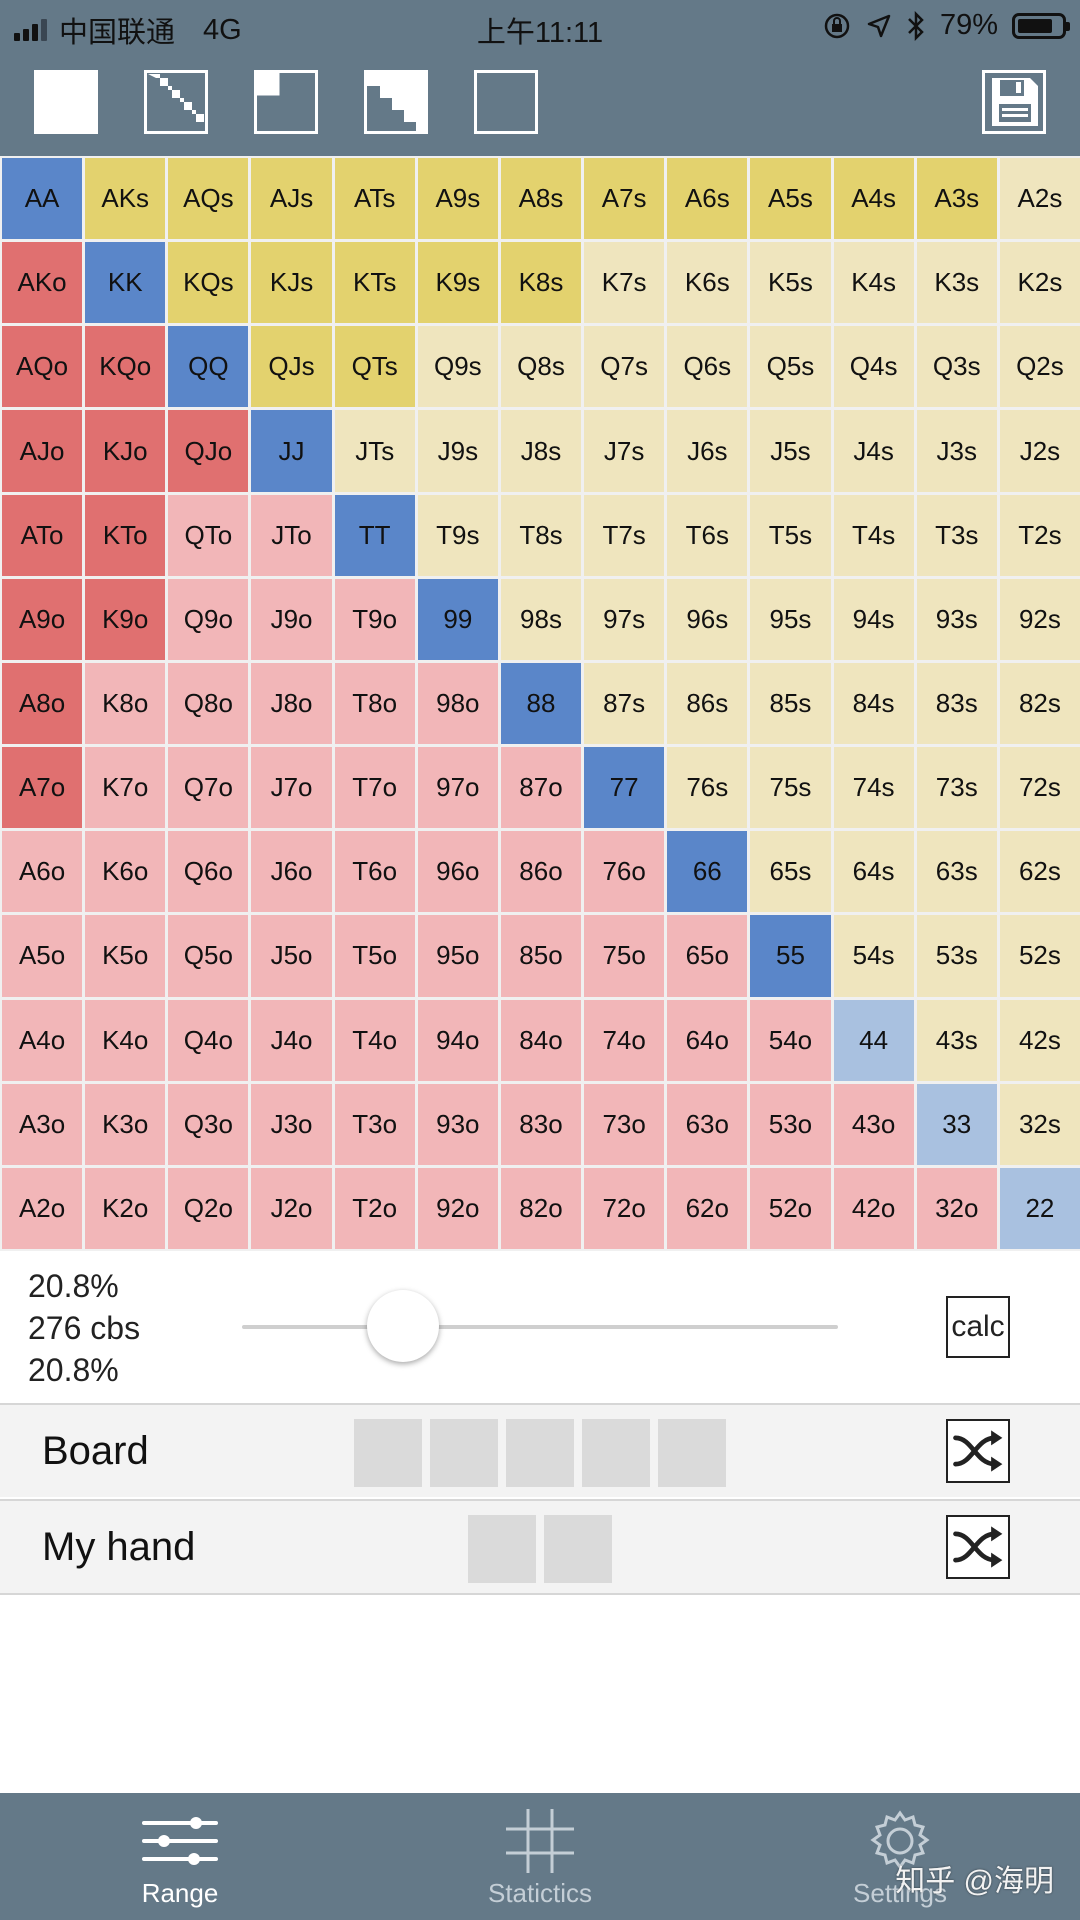 The height and width of the screenshot is (1920, 1080). What do you see at coordinates (374, 872) in the screenshot?
I see `offsuit-cell-T6o: T6o` at bounding box center [374, 872].